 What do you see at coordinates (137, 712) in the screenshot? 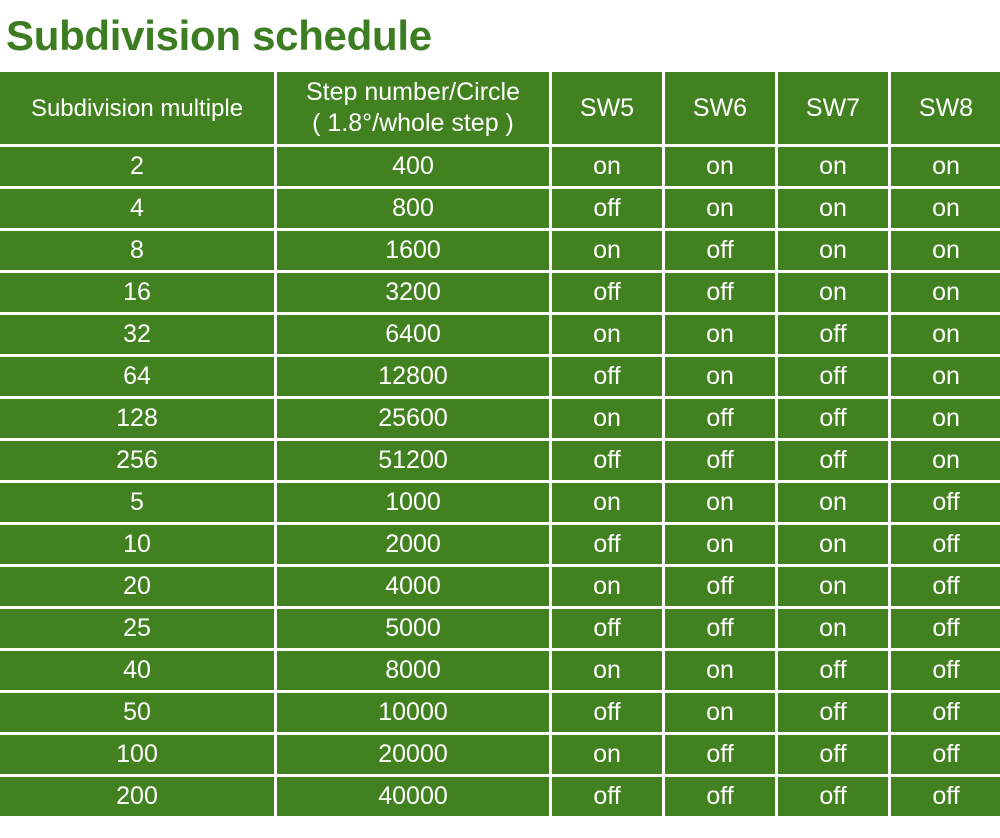
I see `cell-subdivision-multiple: 50` at bounding box center [137, 712].